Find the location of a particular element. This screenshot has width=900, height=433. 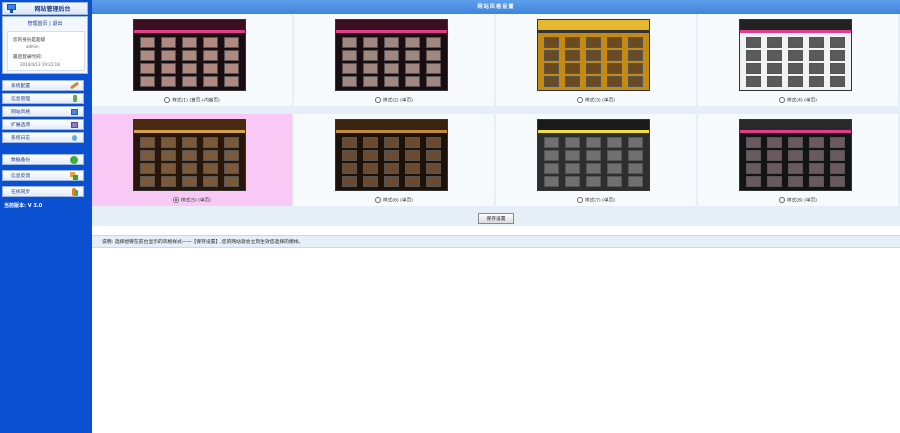

menu-item-site-style: 网站风格 is located at coordinates (43, 111).